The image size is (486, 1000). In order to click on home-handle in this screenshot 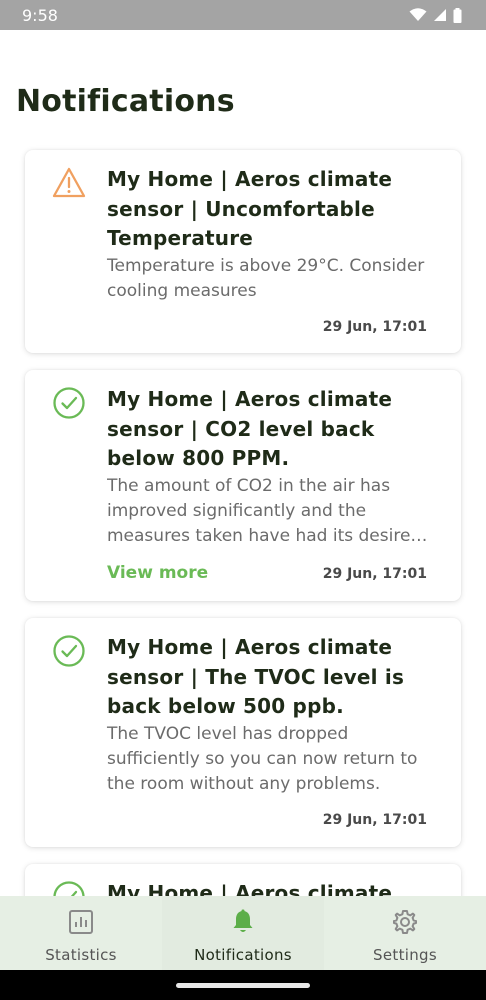, I will do `click(243, 985)`.